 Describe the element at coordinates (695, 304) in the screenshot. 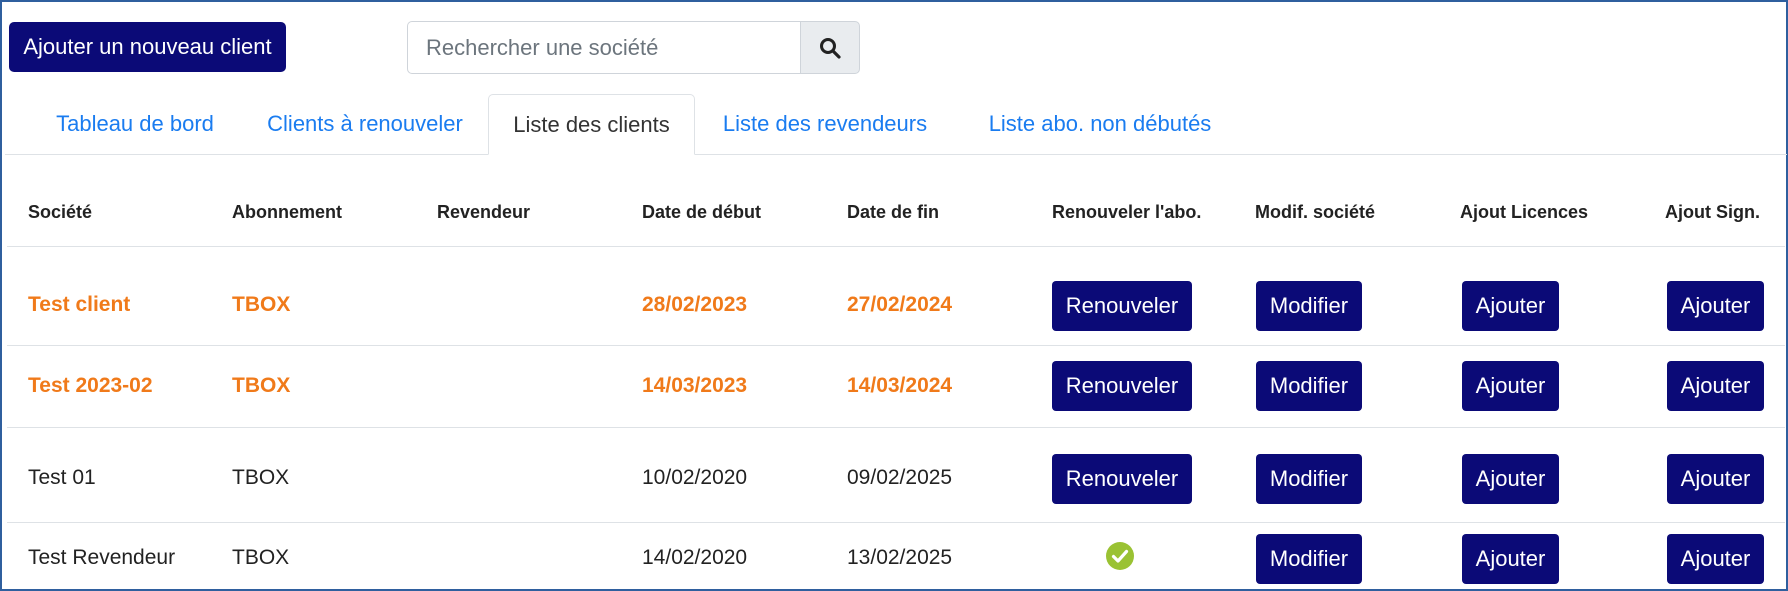

I see `cell-date-debut: 28/02/2023` at that location.